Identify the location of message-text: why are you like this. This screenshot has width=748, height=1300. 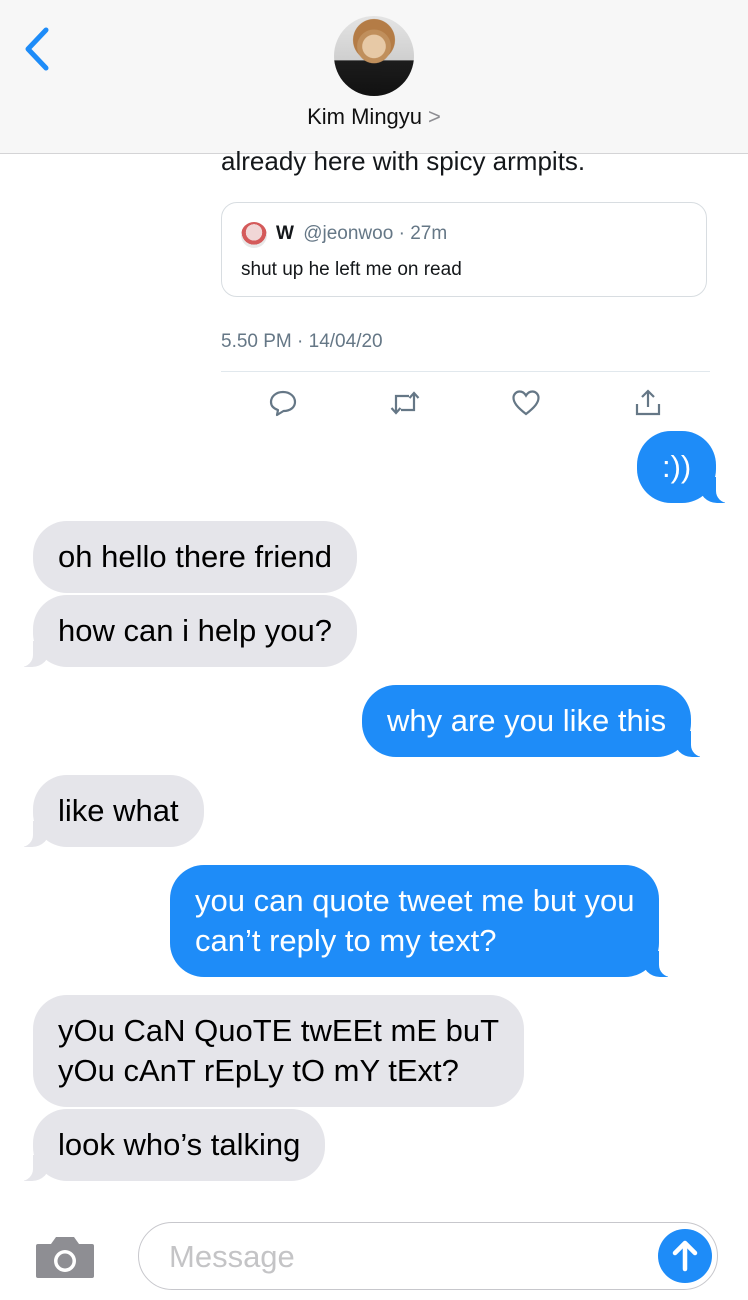
(527, 720).